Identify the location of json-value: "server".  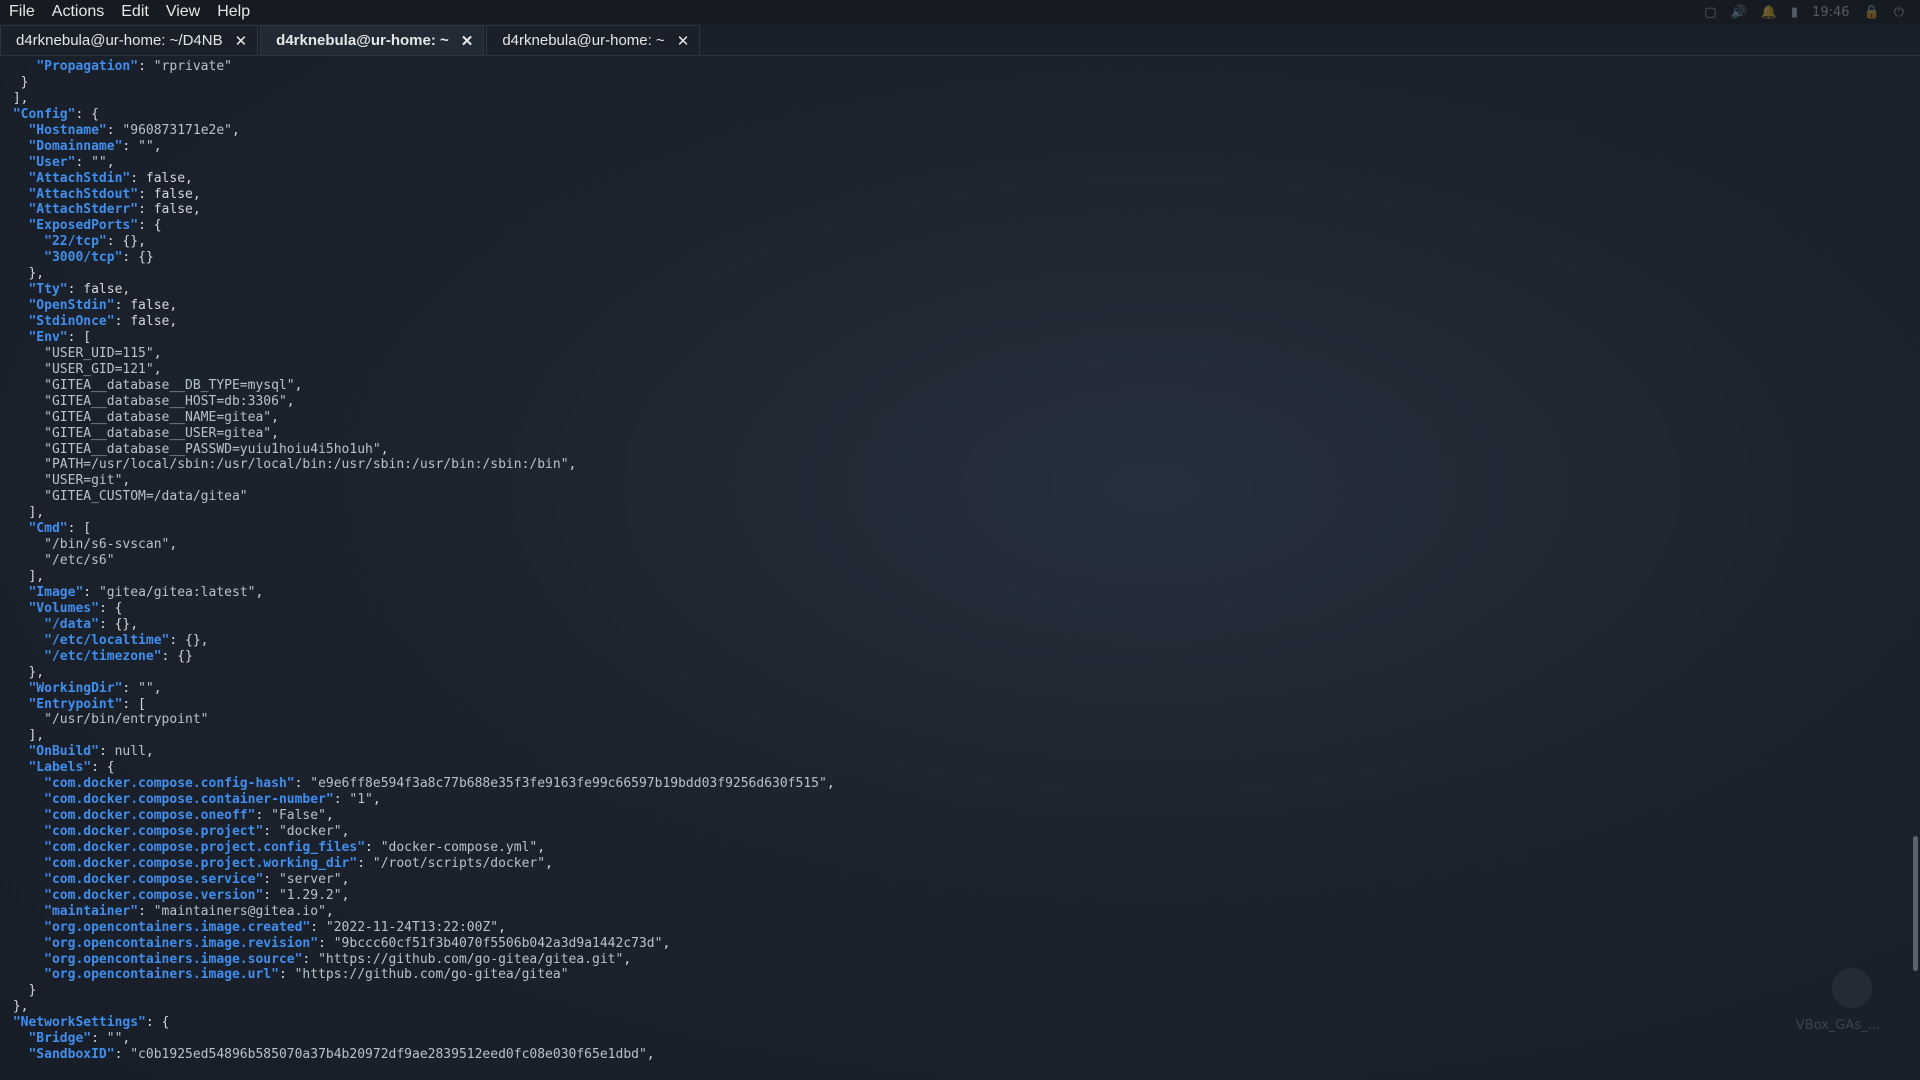
(310, 879).